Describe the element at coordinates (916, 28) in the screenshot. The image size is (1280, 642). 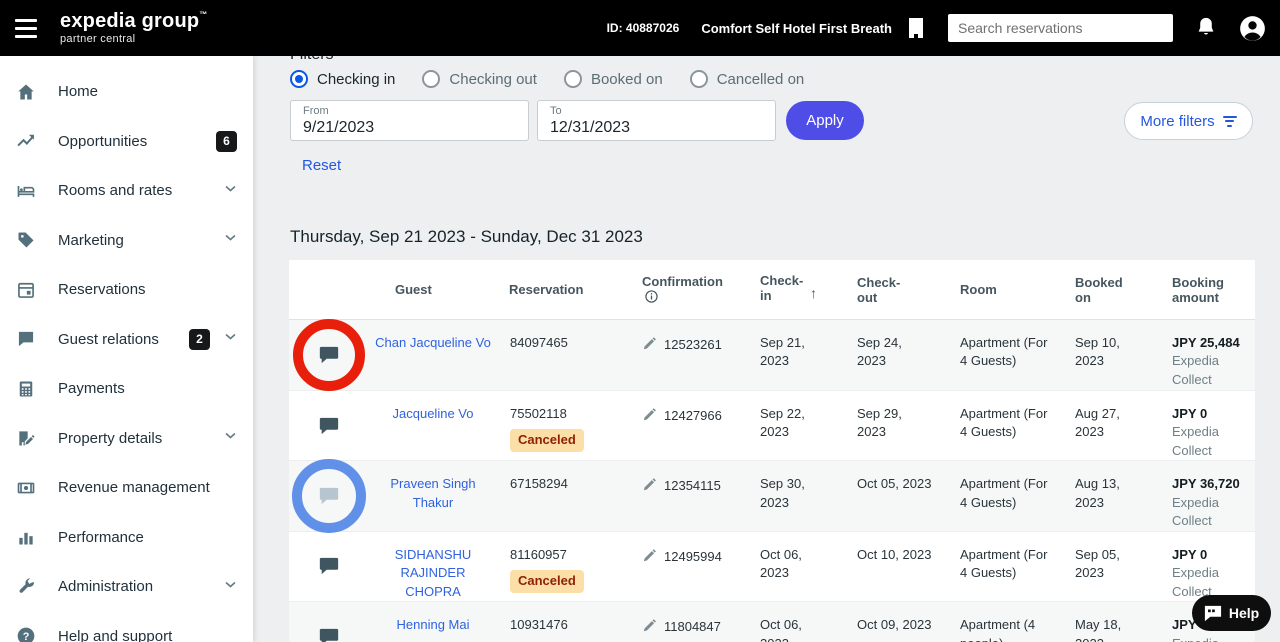
I see `building-icon` at that location.